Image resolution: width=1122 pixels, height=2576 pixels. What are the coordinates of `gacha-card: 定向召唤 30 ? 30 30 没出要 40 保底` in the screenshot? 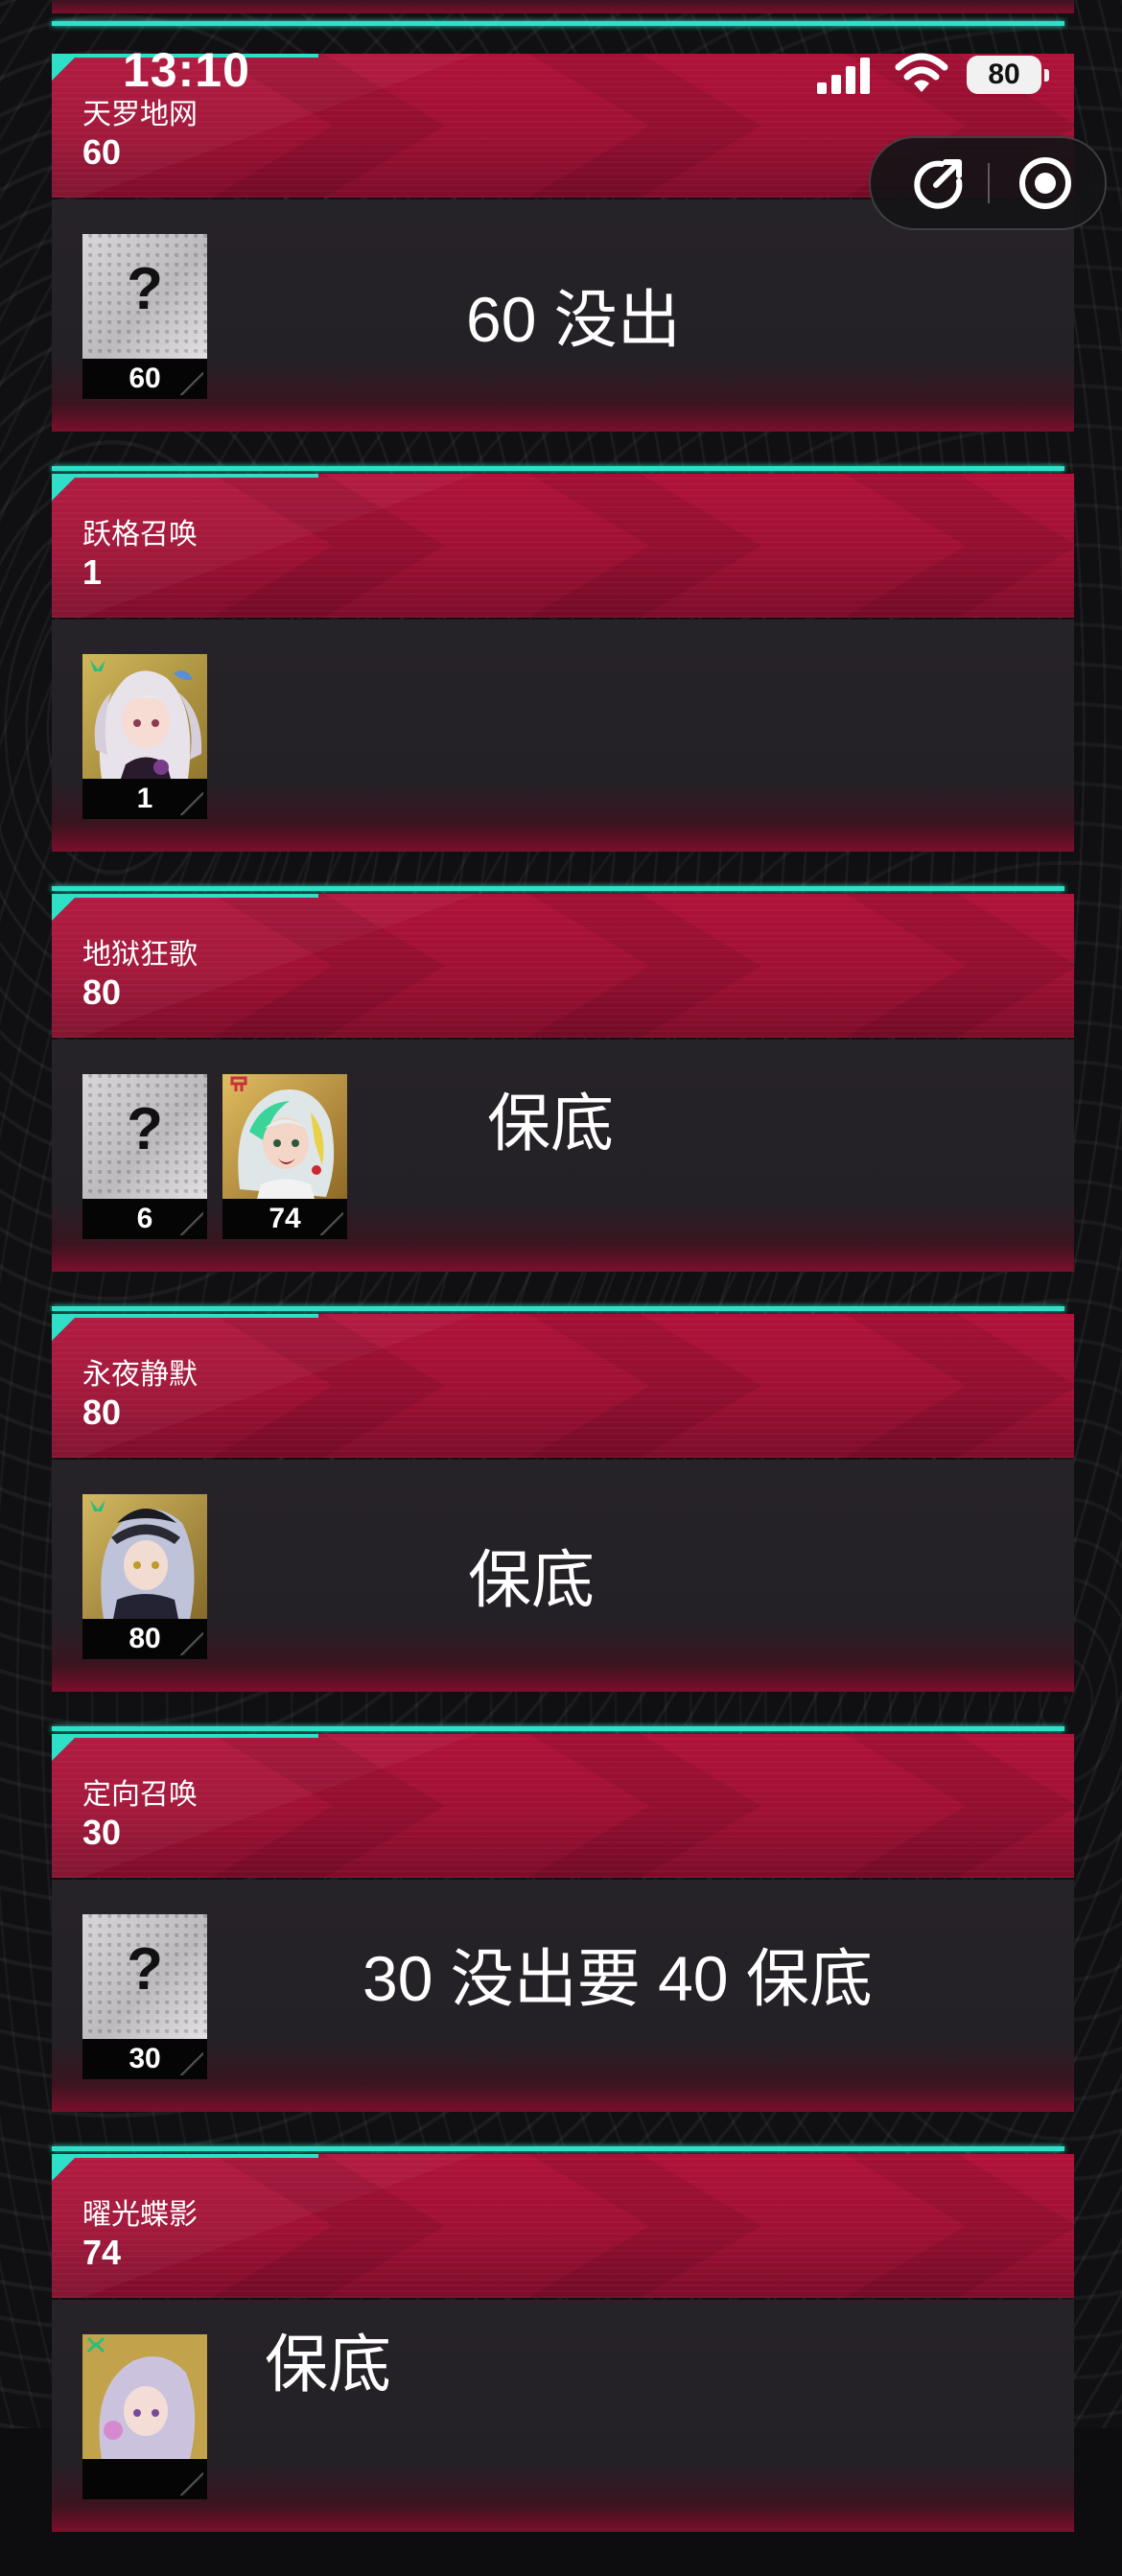 It's located at (563, 1945).